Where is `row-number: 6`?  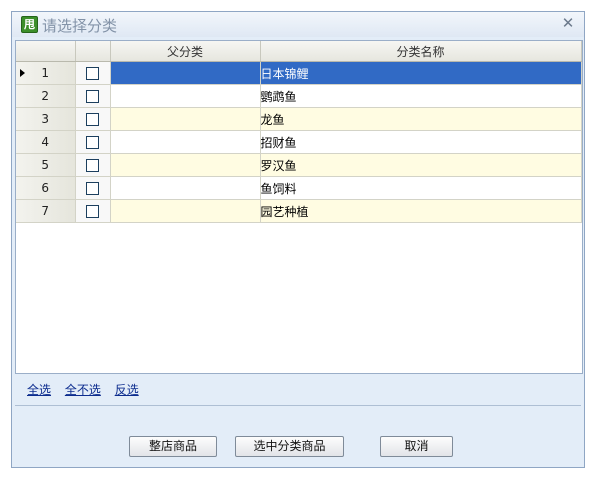
row-number: 6 is located at coordinates (45, 188).